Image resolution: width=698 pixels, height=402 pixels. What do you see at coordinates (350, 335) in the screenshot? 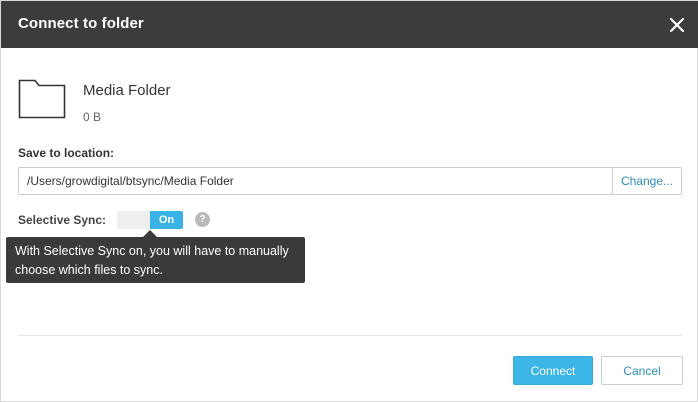
I see `footer-divider` at bounding box center [350, 335].